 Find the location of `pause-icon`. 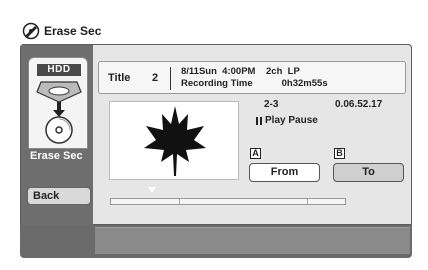

pause-icon is located at coordinates (259, 120).